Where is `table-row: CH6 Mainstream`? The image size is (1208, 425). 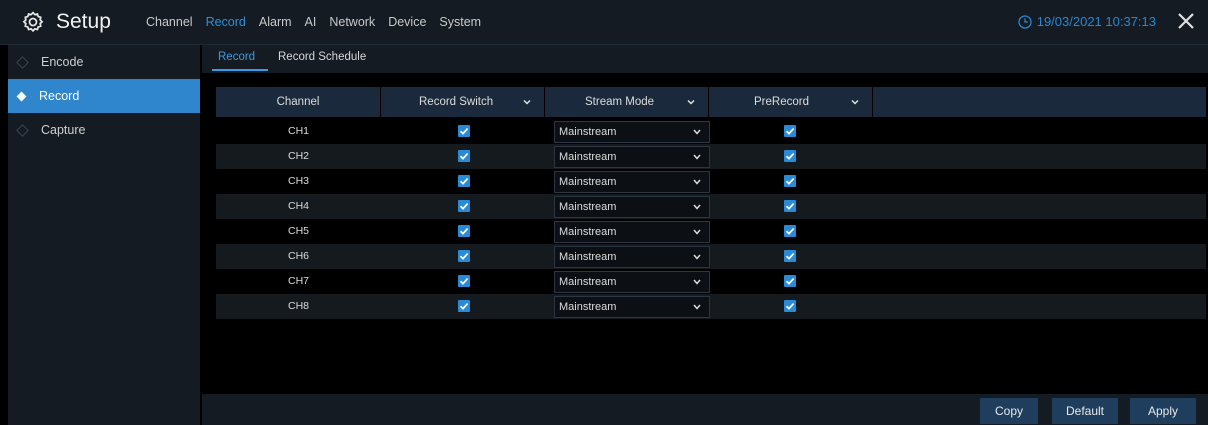
table-row: CH6 Mainstream is located at coordinates (711, 256).